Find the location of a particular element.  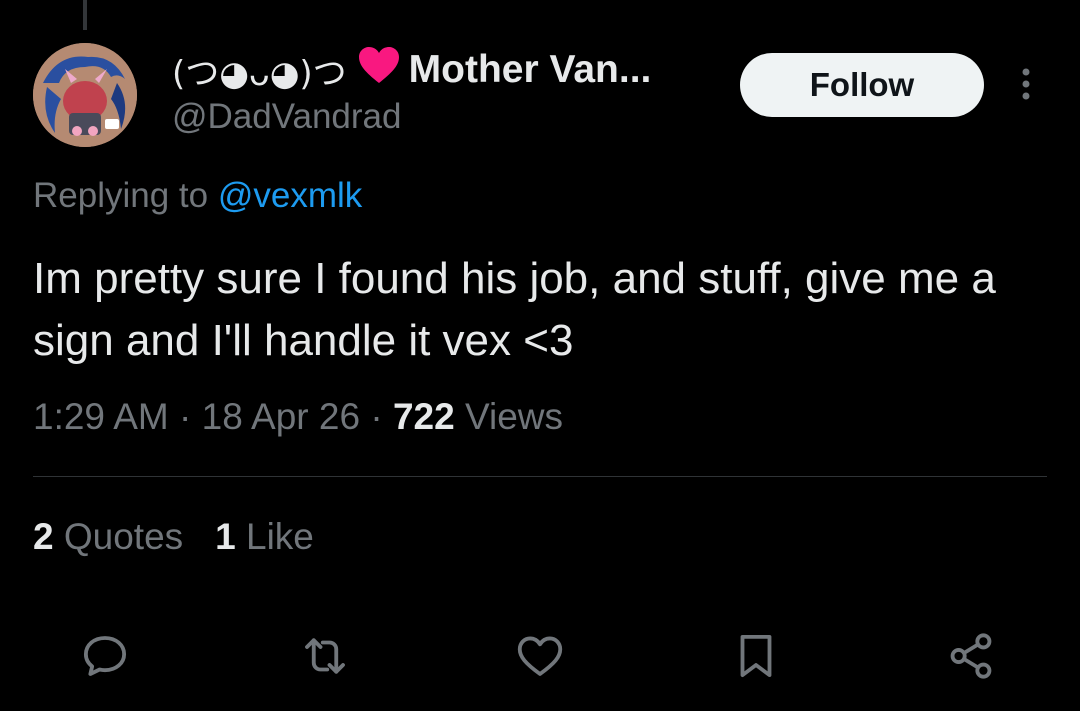

views-count: 722 is located at coordinates (423, 416).